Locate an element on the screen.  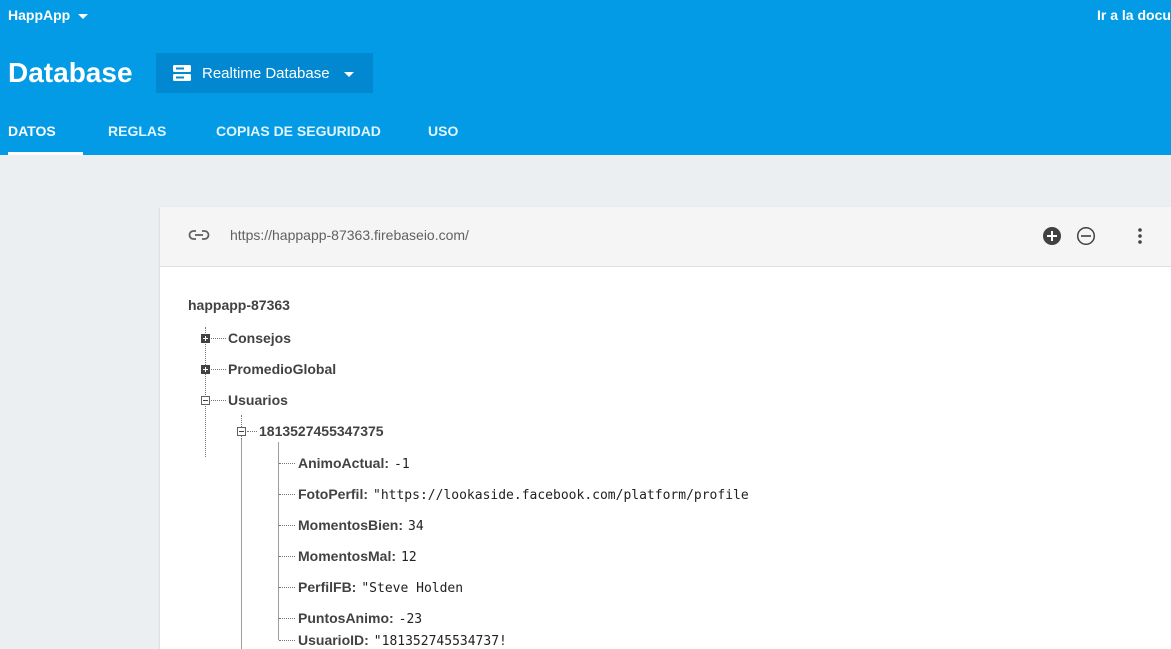
field-row: PuntosAnimo: -23 is located at coordinates (360, 619).